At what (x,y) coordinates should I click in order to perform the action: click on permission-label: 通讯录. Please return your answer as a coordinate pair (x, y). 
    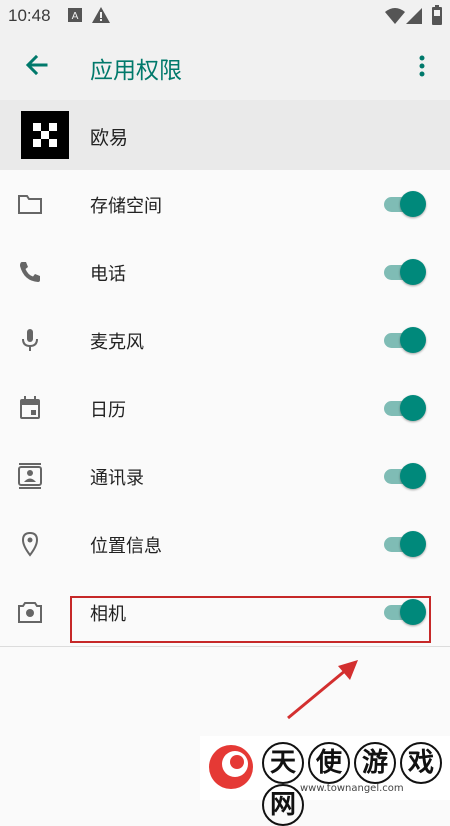
    Looking at the image, I should click on (117, 478).